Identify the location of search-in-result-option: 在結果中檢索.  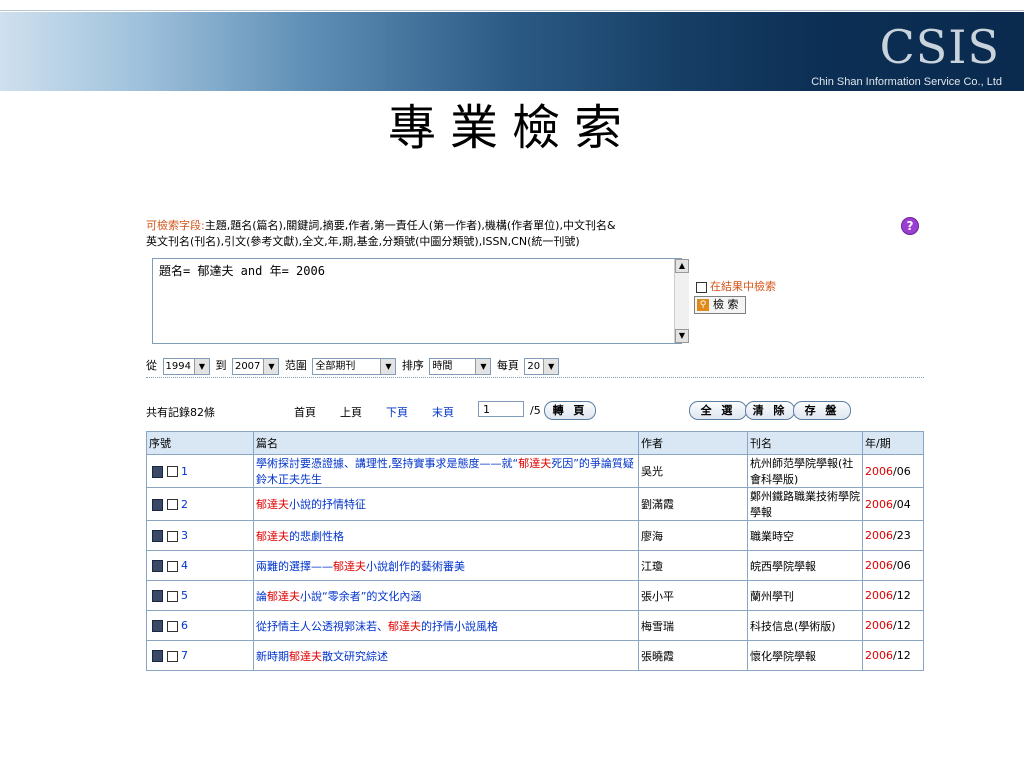
(736, 286).